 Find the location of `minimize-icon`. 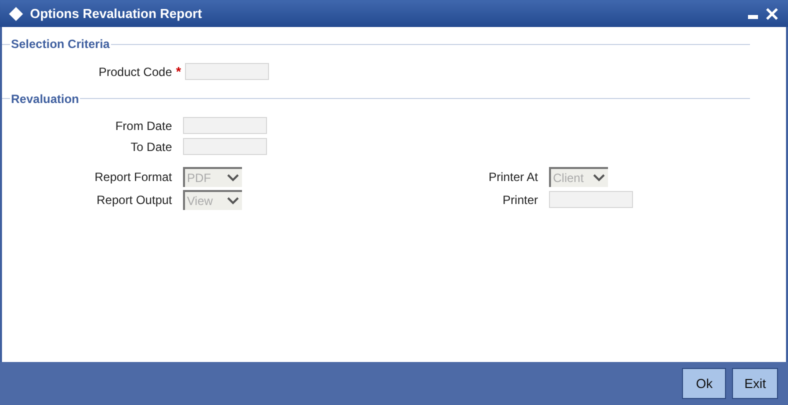

minimize-icon is located at coordinates (753, 16).